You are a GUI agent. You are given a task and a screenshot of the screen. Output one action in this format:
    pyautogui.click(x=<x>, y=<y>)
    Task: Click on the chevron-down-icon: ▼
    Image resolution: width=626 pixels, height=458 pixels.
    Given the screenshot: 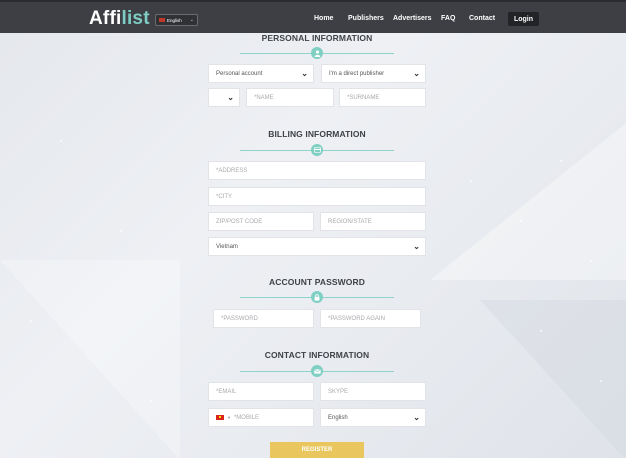 What is the action you would take?
    pyautogui.click(x=229, y=417)
    